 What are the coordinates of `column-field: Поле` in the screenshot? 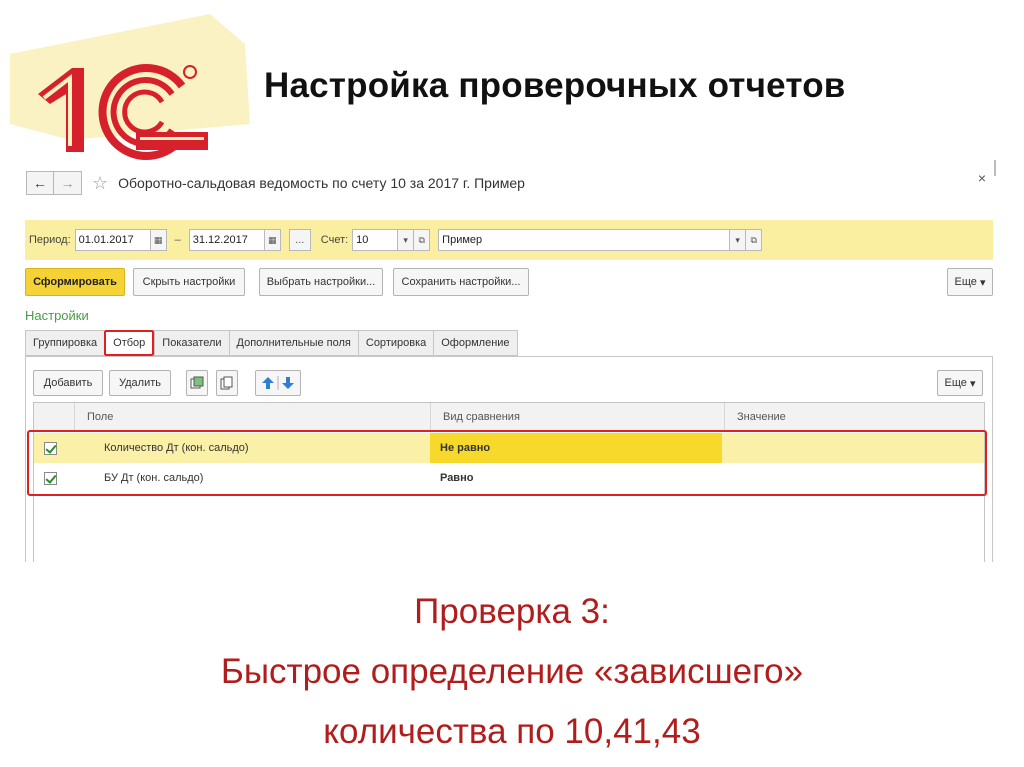 It's located at (252, 417).